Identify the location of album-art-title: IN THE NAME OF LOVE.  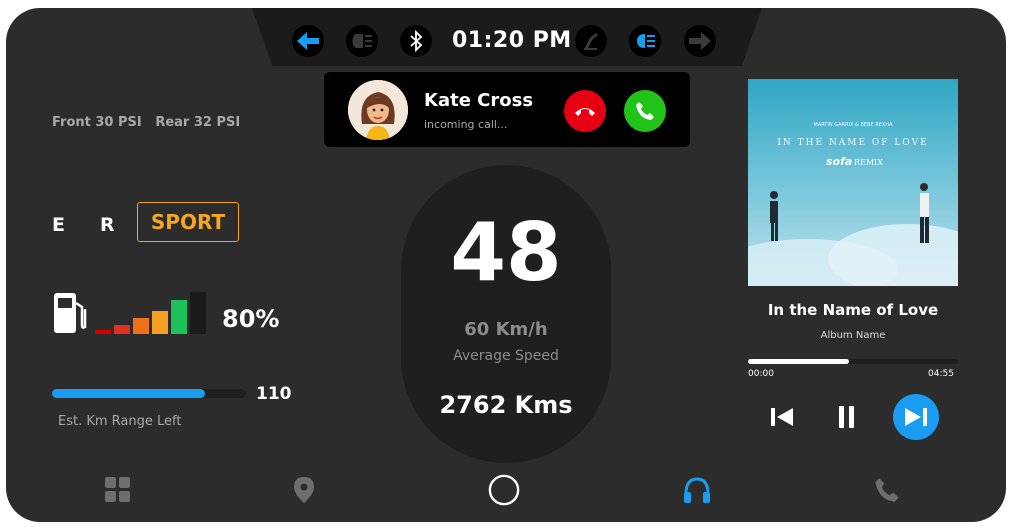
(852, 143).